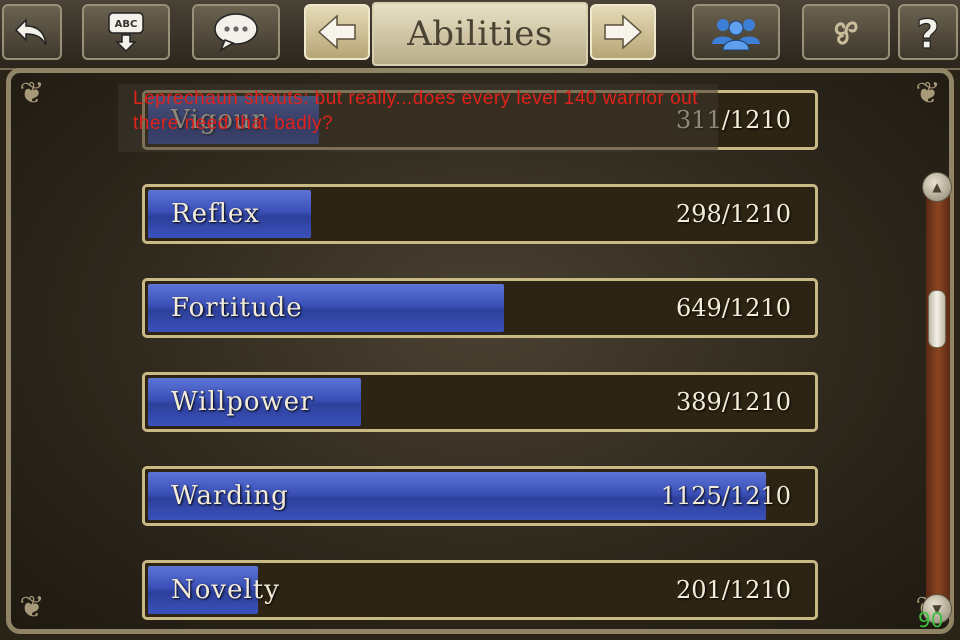 Image resolution: width=960 pixels, height=640 pixels. Describe the element at coordinates (733, 308) in the screenshot. I see `stat-value: 649/1210` at that location.